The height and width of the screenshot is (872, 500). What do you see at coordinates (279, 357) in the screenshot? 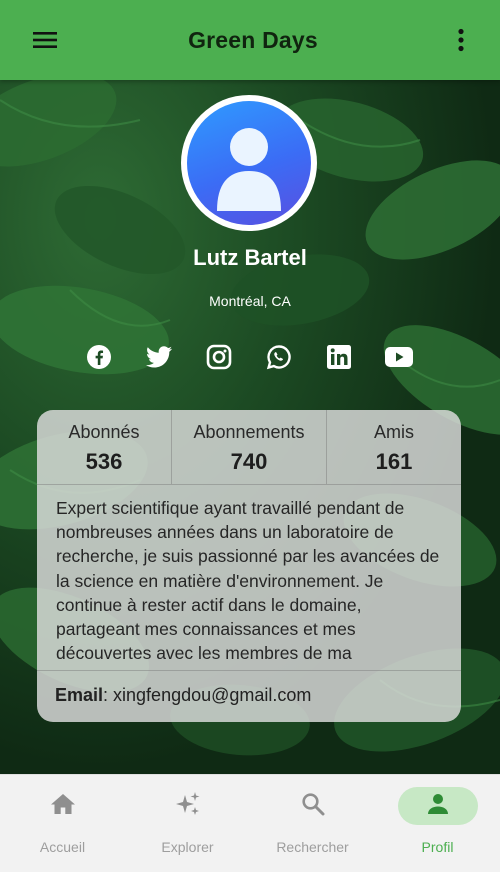
I see `whatsapp-icon` at bounding box center [279, 357].